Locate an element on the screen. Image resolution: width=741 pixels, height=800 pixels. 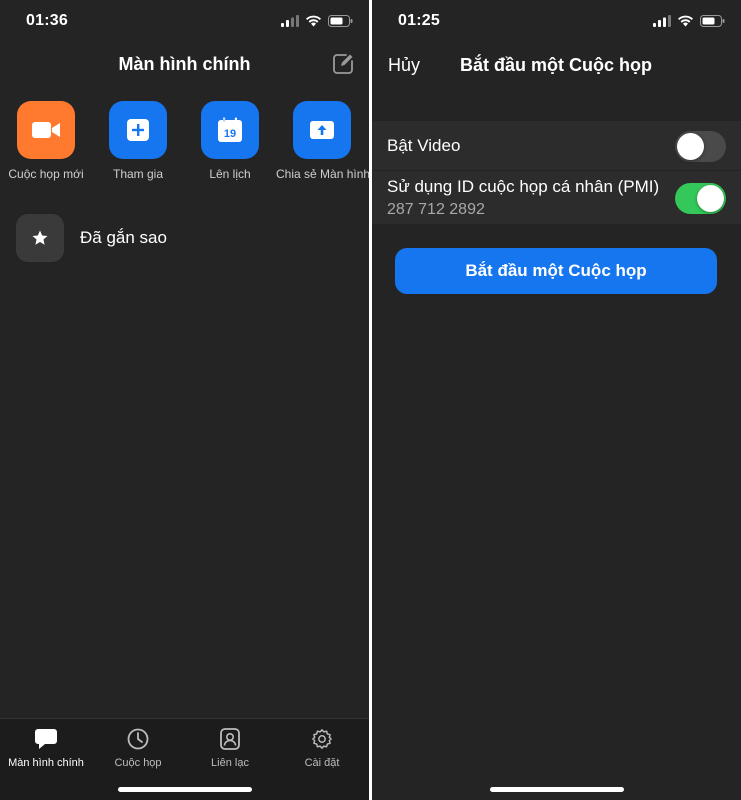
tab-meetings-label: Cuộc họp is located at coordinates (138, 763).